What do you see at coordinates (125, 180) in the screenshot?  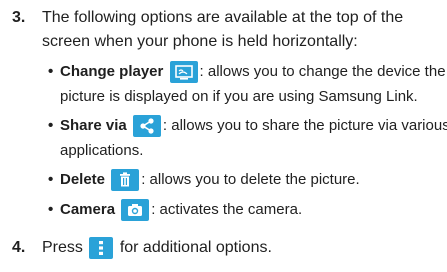 I see `trash-icon` at bounding box center [125, 180].